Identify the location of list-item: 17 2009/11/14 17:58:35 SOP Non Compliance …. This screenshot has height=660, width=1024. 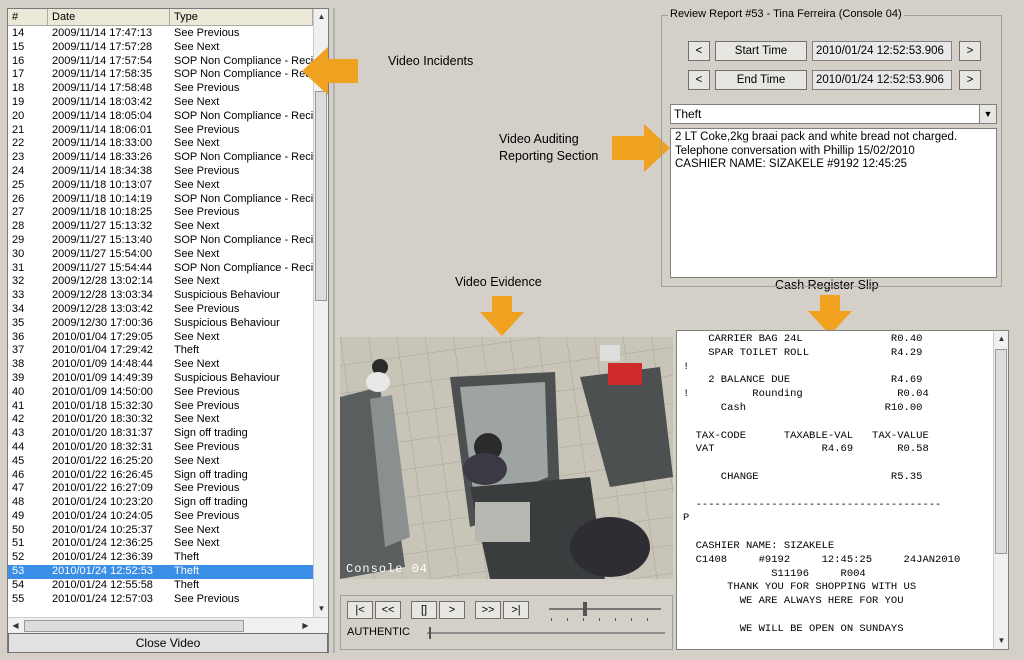
(160, 75).